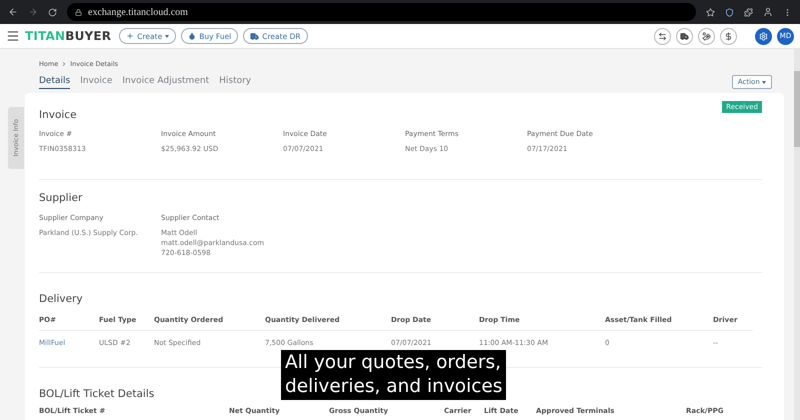 This screenshot has height=420, width=800. Describe the element at coordinates (393, 387) in the screenshot. I see `caption-line: deliveries, and invoices` at that location.